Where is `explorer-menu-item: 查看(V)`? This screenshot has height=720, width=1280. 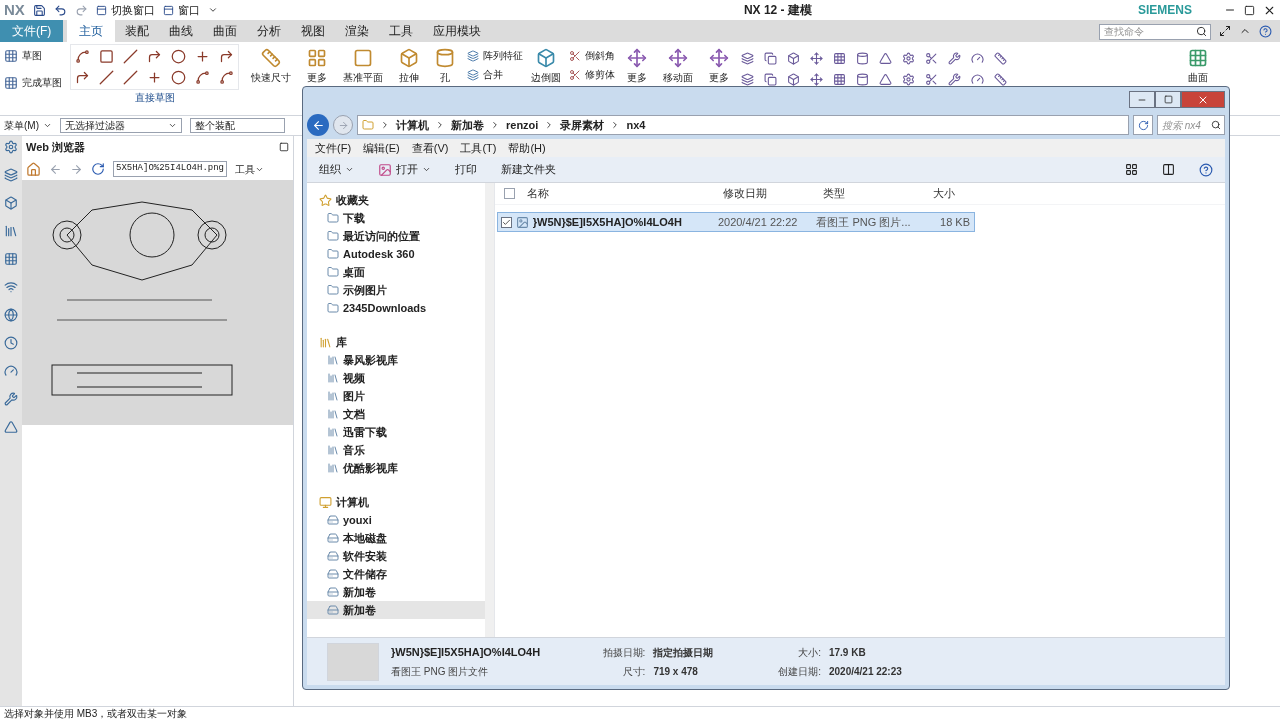 explorer-menu-item: 查看(V) is located at coordinates (430, 148).